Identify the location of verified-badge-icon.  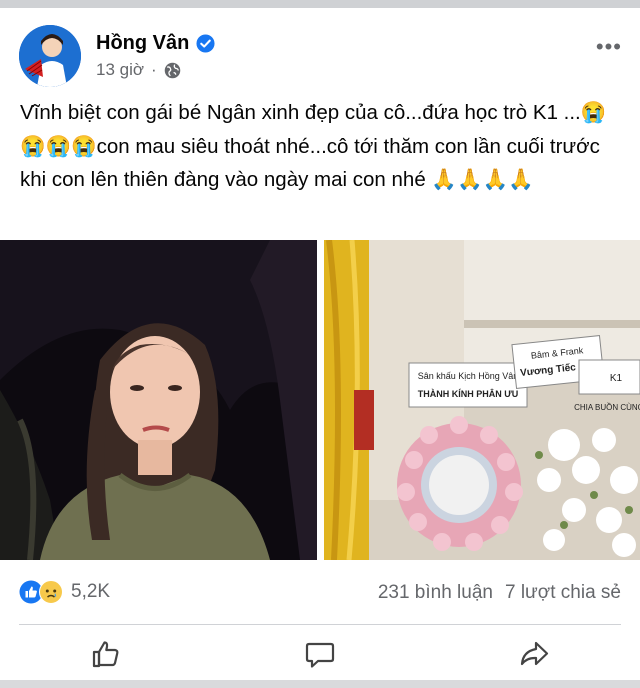
(205, 43).